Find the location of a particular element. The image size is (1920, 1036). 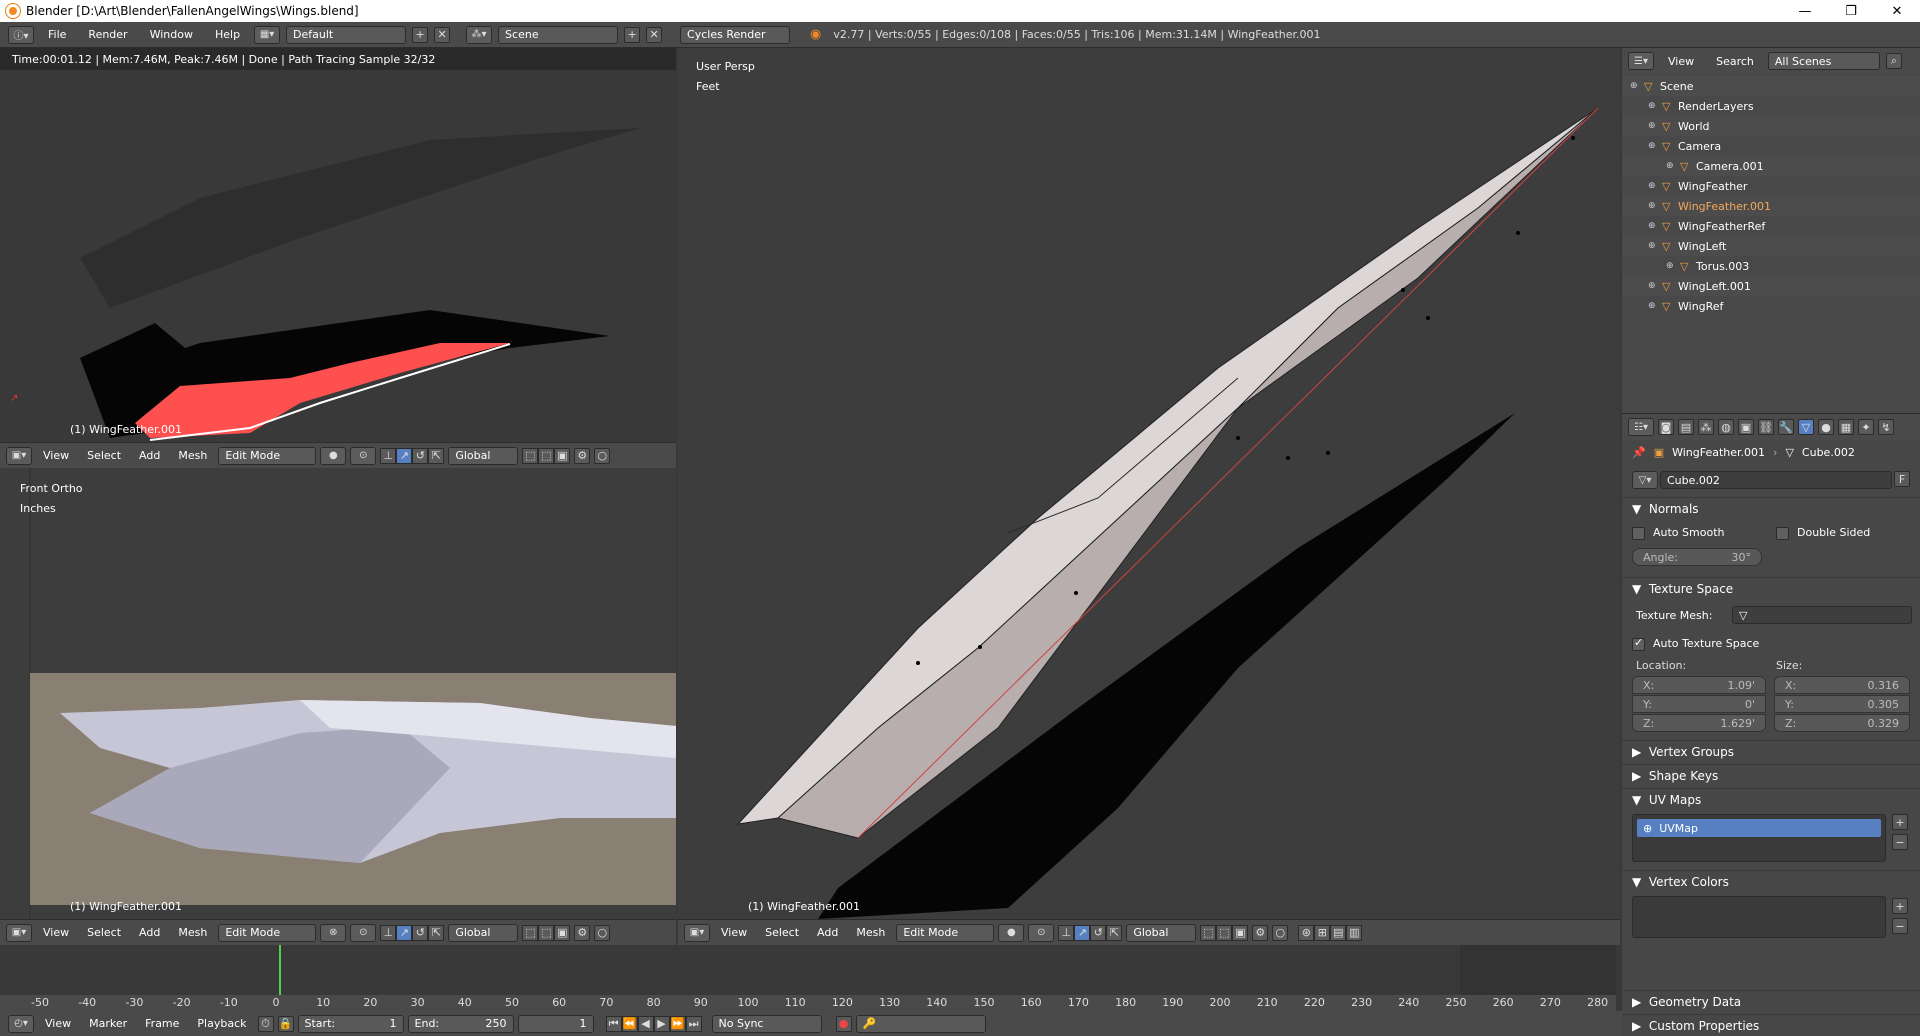

double-sided-checkbox: Double Sided is located at coordinates (1823, 533).